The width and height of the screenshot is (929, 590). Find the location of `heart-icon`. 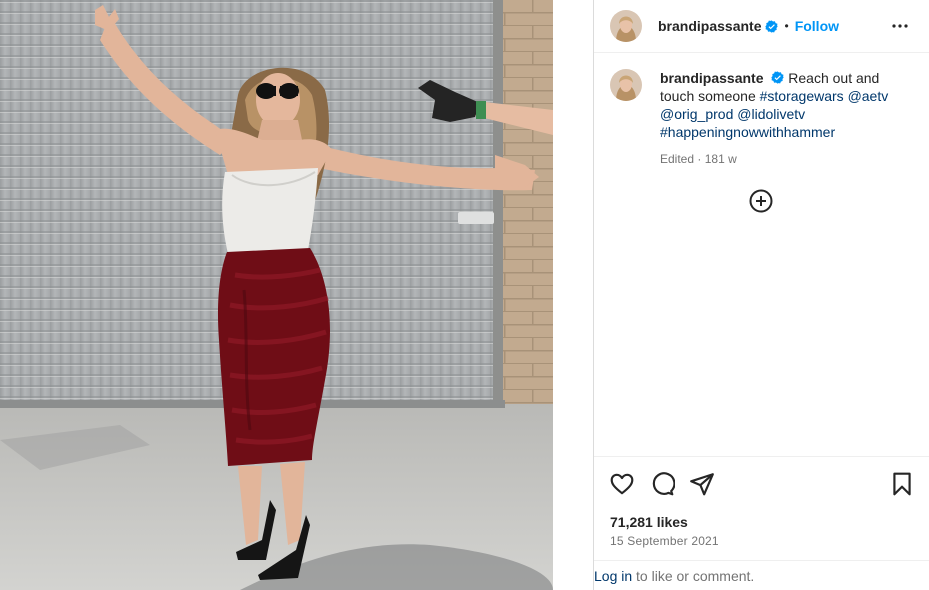

heart-icon is located at coordinates (622, 484).